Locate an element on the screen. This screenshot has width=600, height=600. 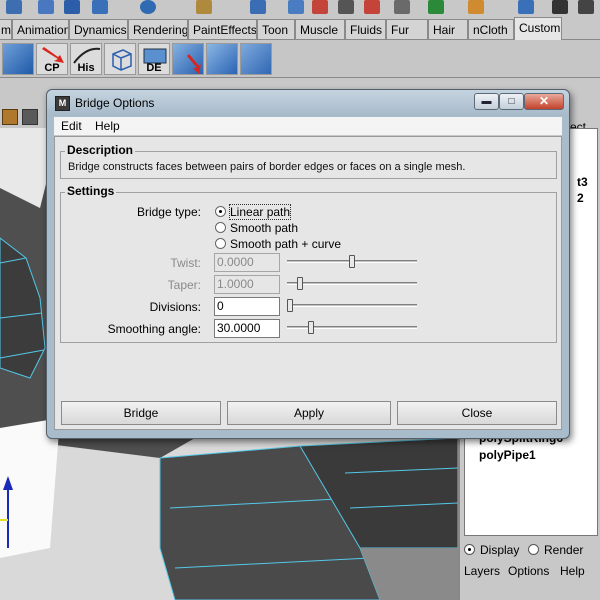
extrude-shelf-icon is located at coordinates (188, 59).